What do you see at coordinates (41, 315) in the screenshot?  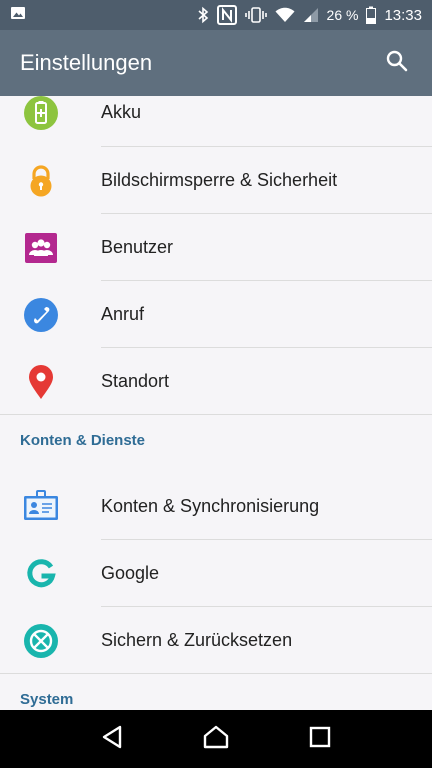 I see `phone-icon` at bounding box center [41, 315].